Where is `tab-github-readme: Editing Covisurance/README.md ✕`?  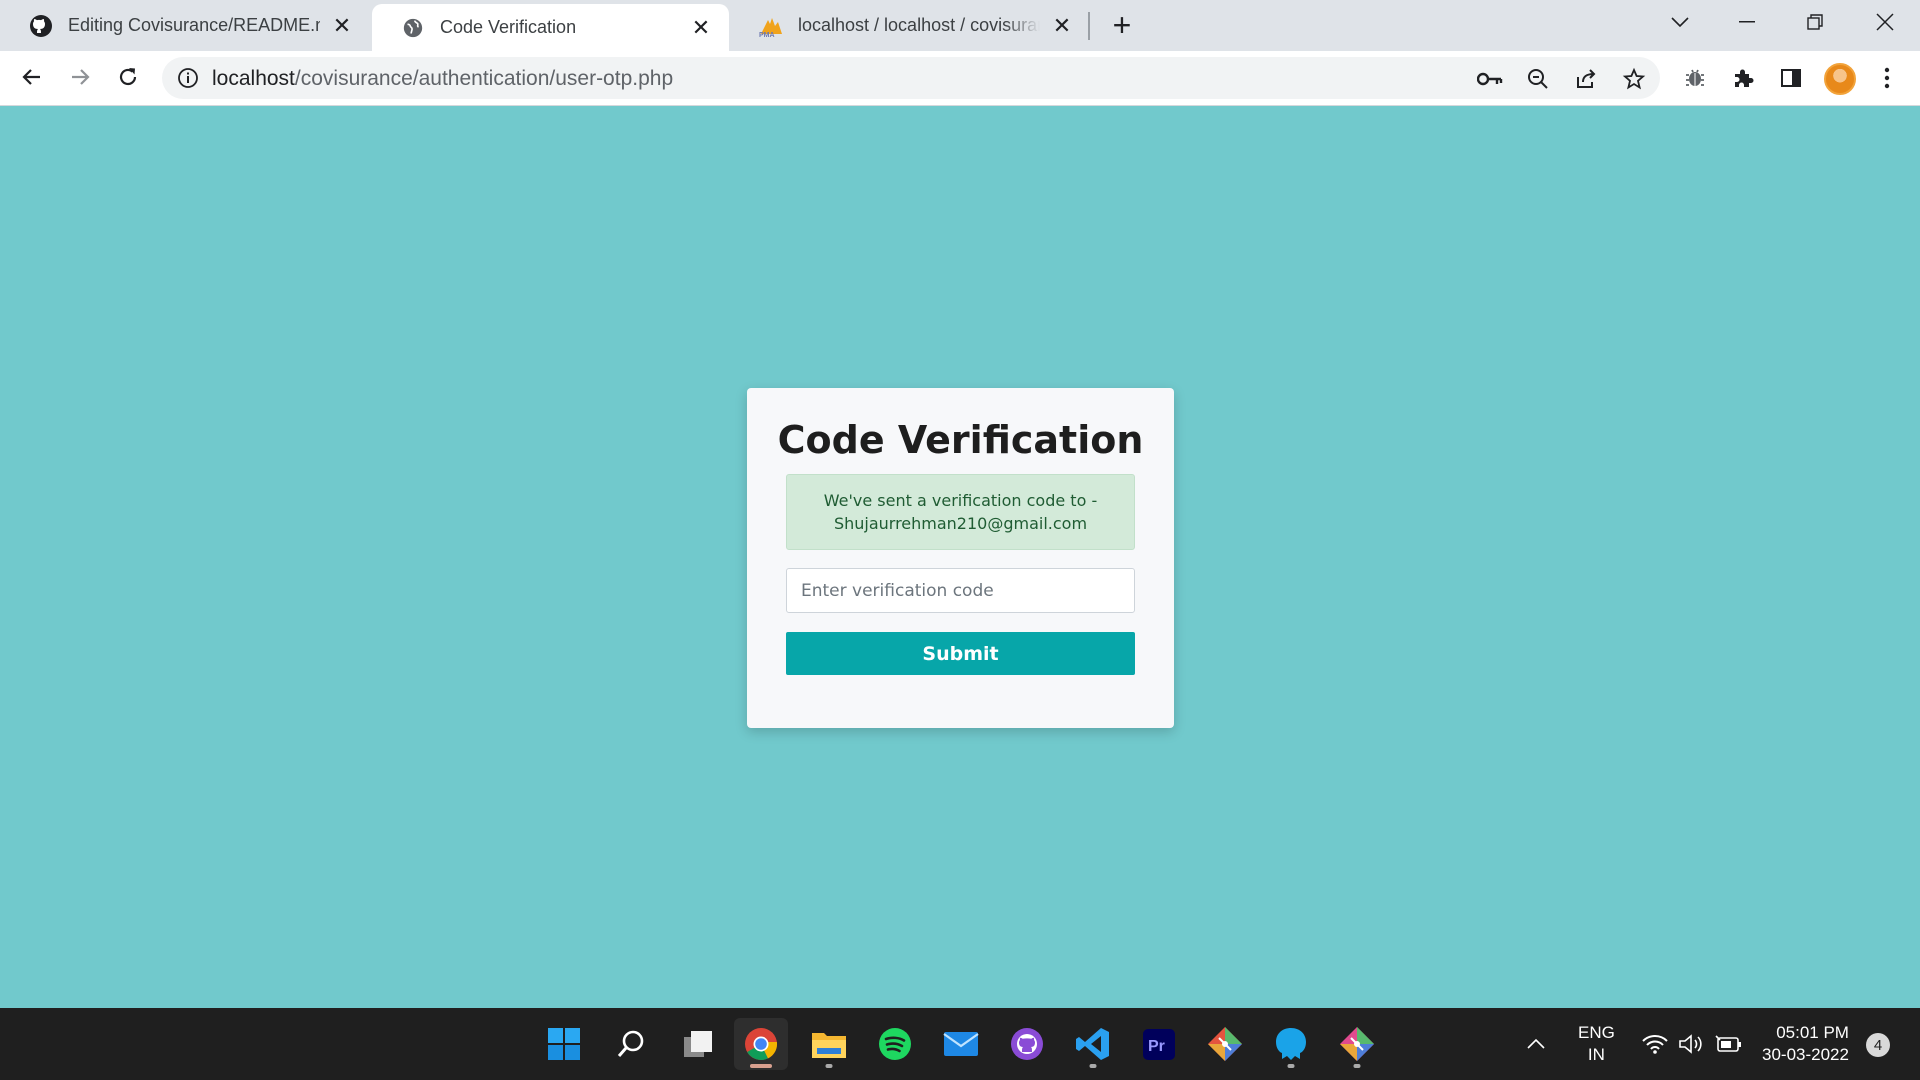 tab-github-readme: Editing Covisurance/README.md ✕ is located at coordinates (185, 25).